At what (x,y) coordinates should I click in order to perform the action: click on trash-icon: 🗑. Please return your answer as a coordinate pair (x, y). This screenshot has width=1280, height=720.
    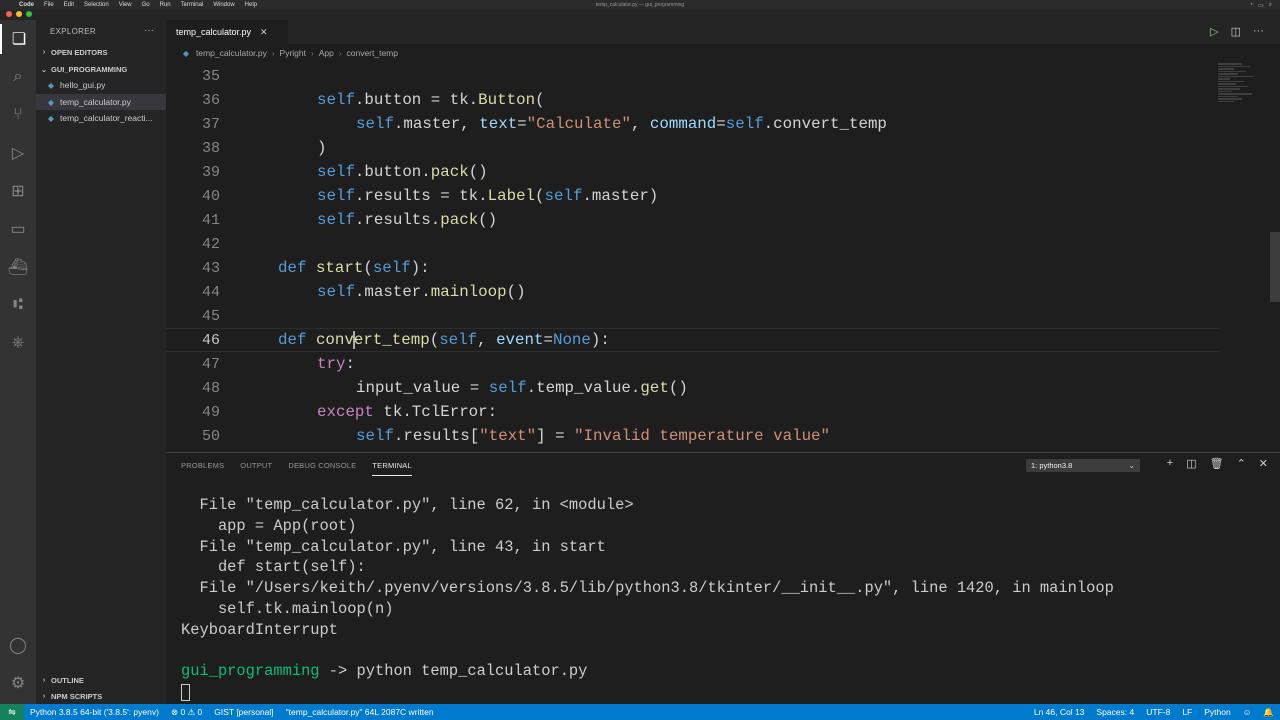
    Looking at the image, I should click on (1217, 463).